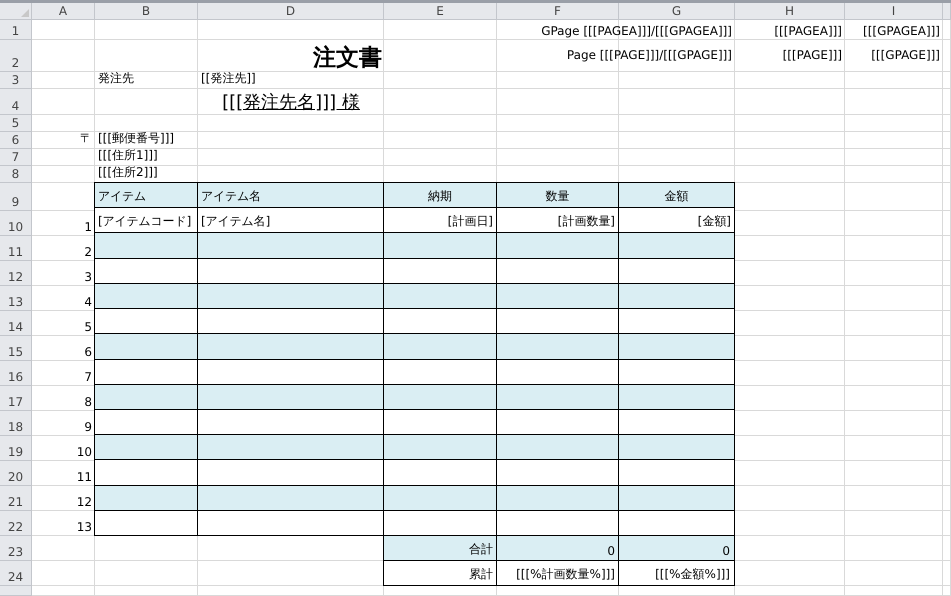  I want to click on page-field: [[[PAGEA]]], so click(808, 31).